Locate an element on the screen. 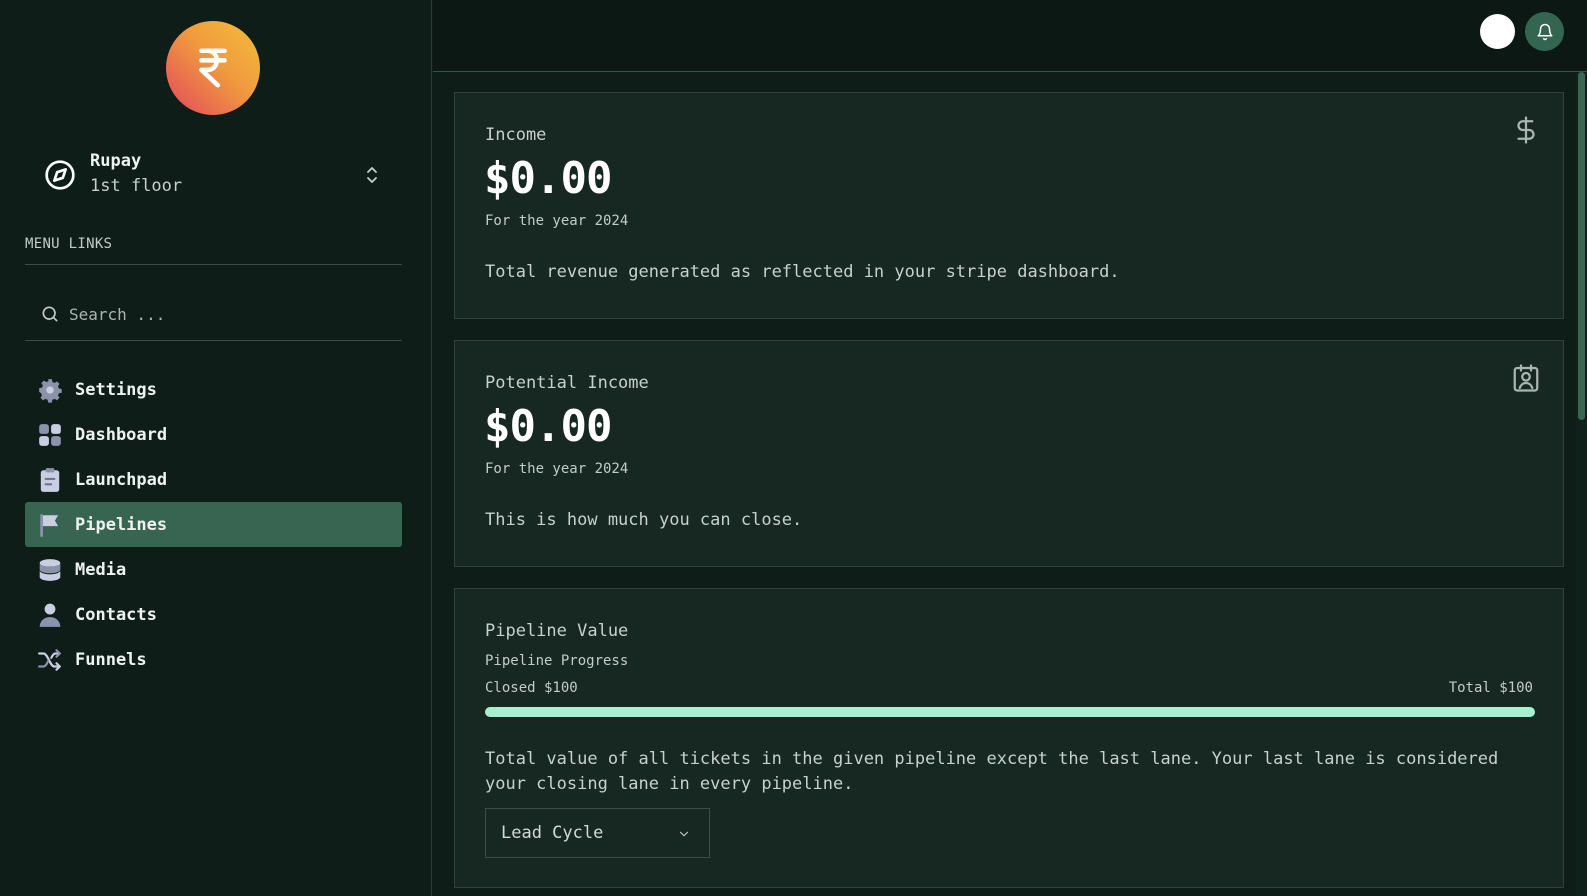 Image resolution: width=1587 pixels, height=896 pixels. potential-income-amount: $0.00 is located at coordinates (548, 426).